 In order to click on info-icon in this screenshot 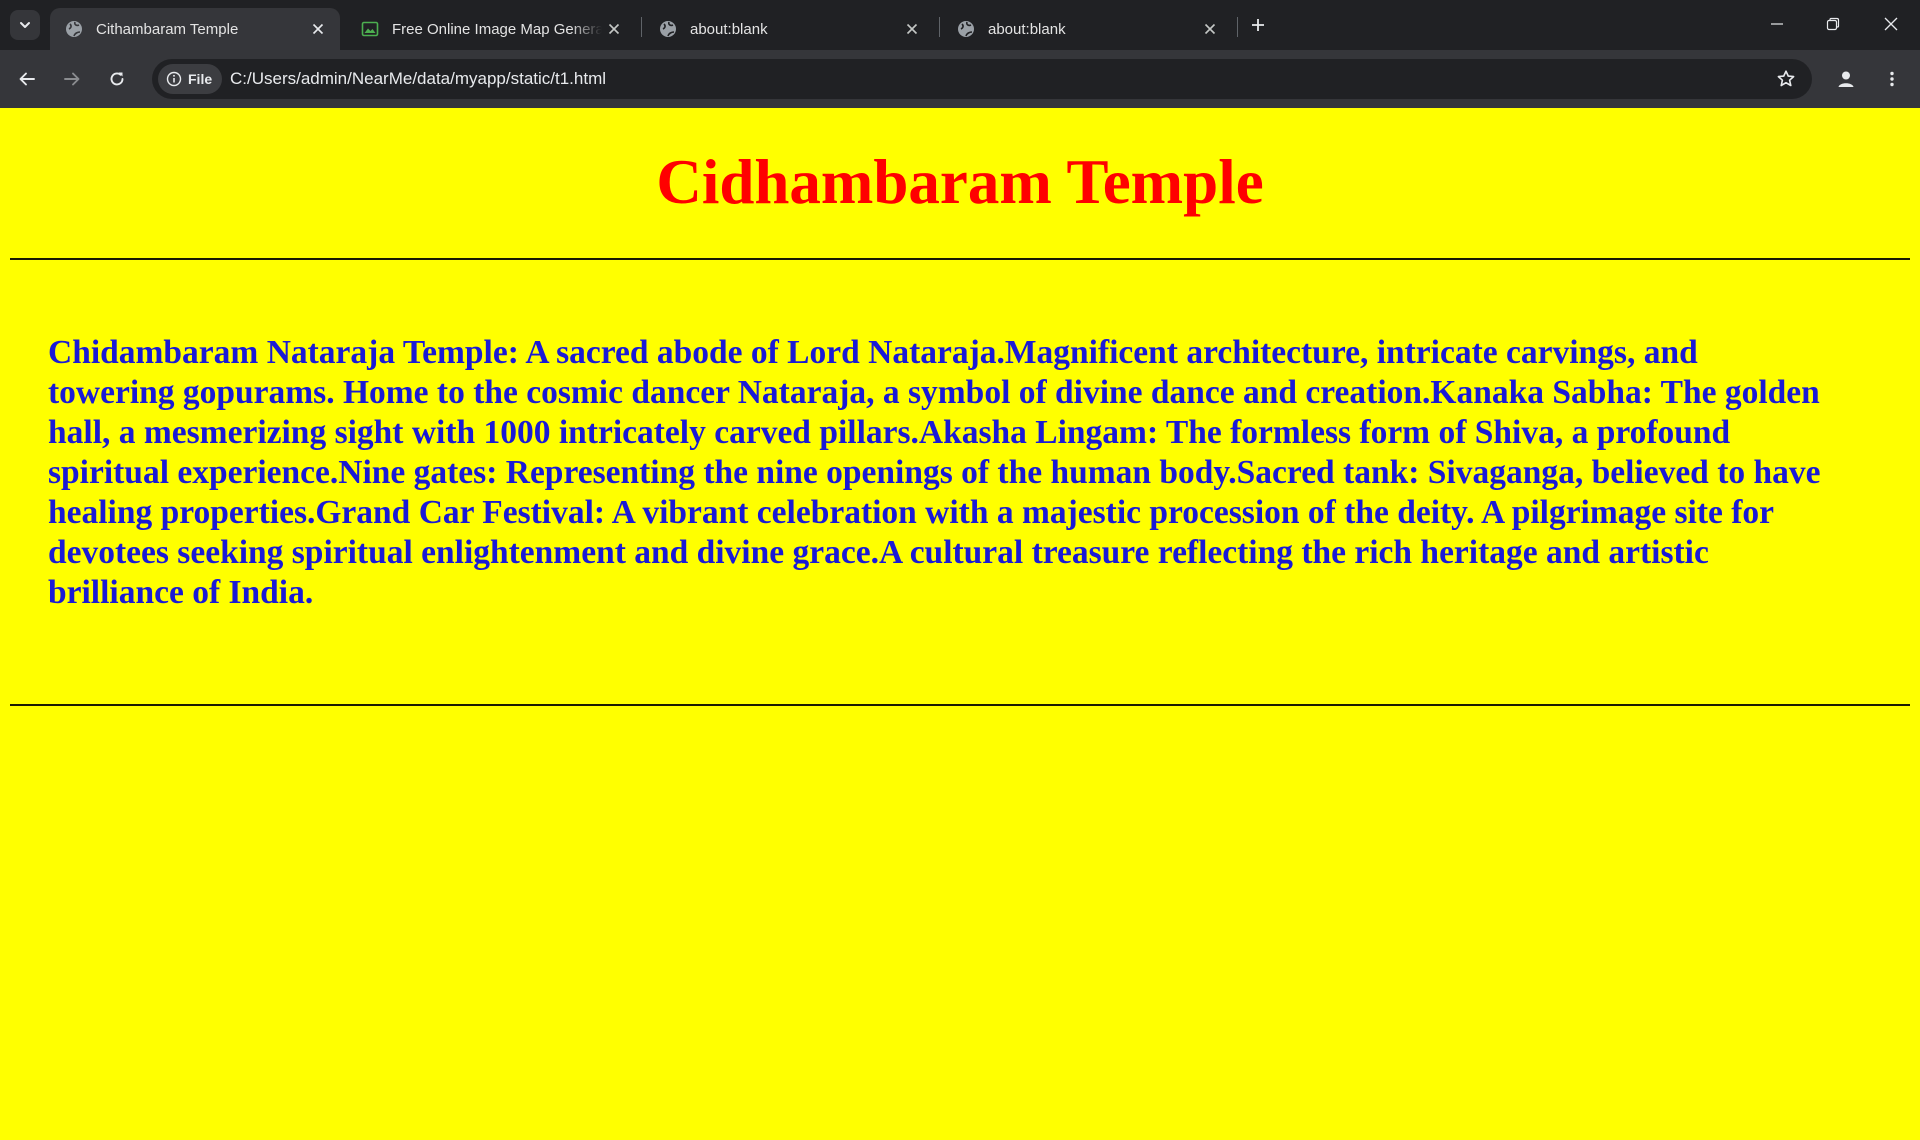, I will do `click(174, 79)`.